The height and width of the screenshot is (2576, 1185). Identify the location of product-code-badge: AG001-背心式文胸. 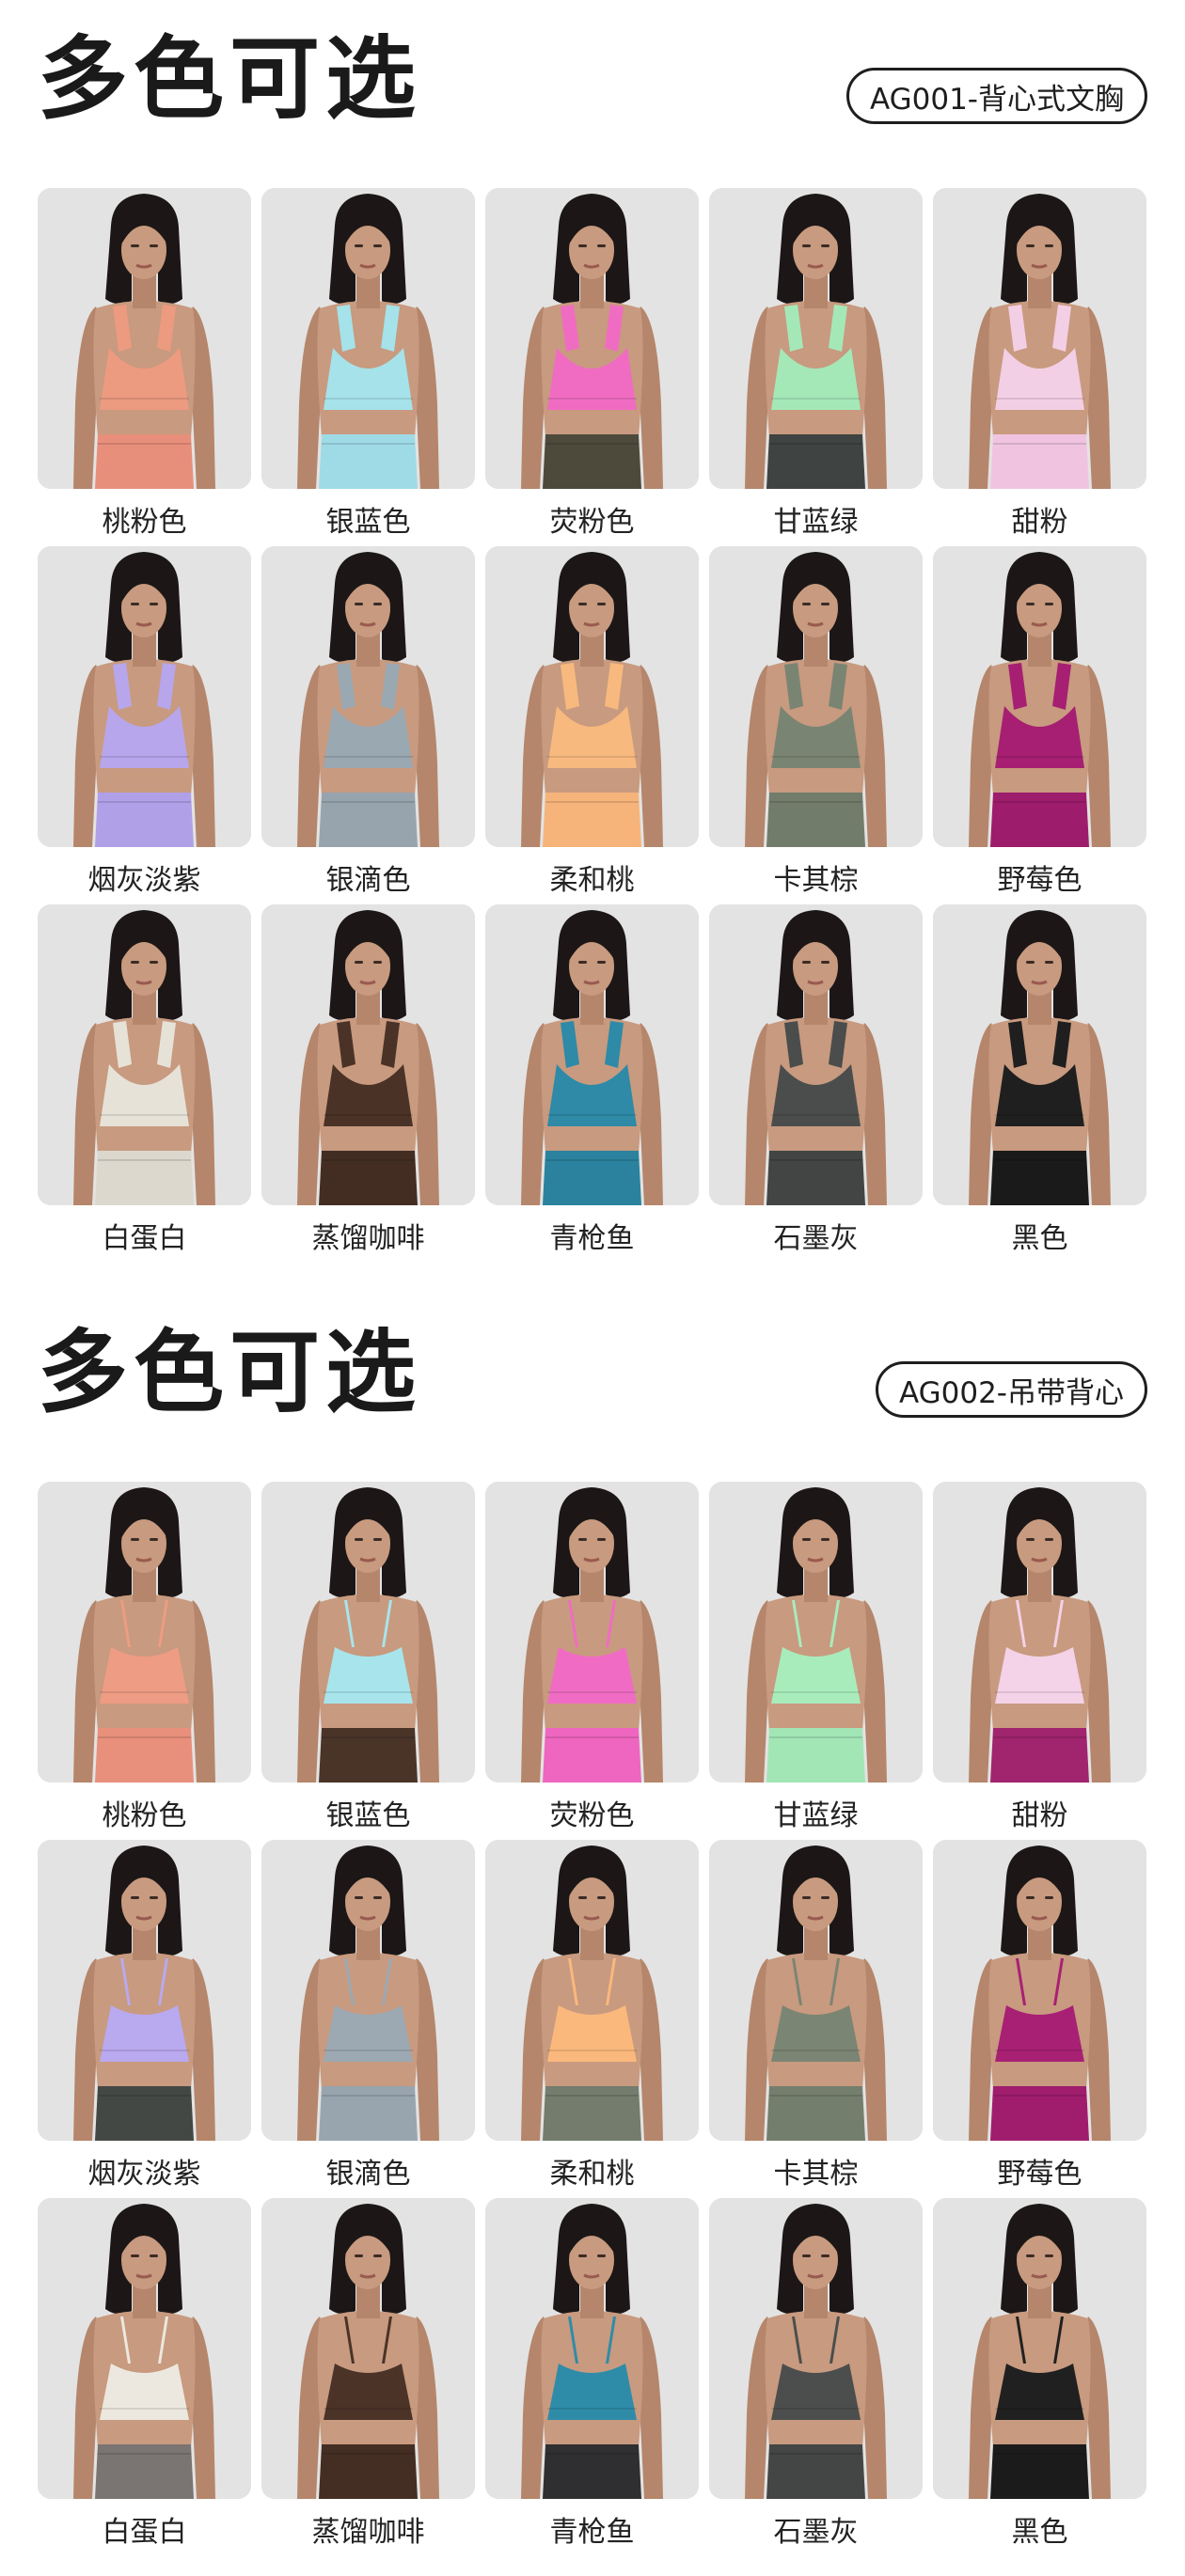
(996, 96).